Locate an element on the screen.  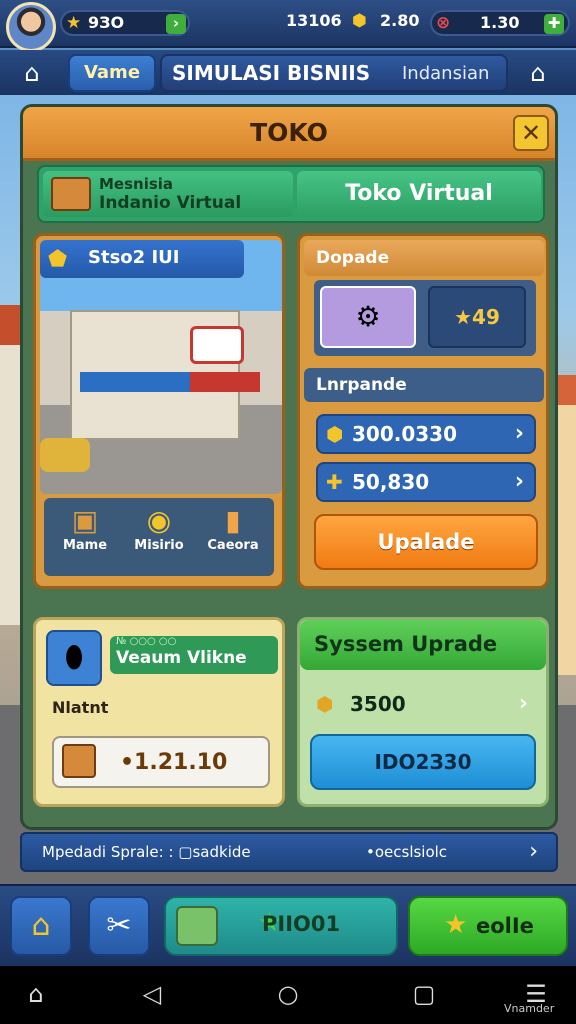
item-label: Misirio is located at coordinates (159, 545).